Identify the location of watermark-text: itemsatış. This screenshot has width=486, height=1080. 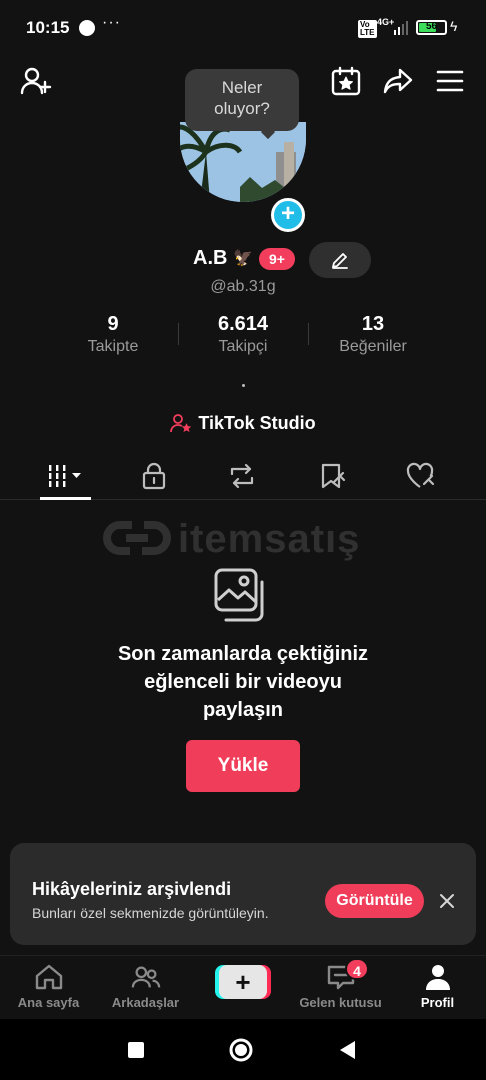
(269, 539).